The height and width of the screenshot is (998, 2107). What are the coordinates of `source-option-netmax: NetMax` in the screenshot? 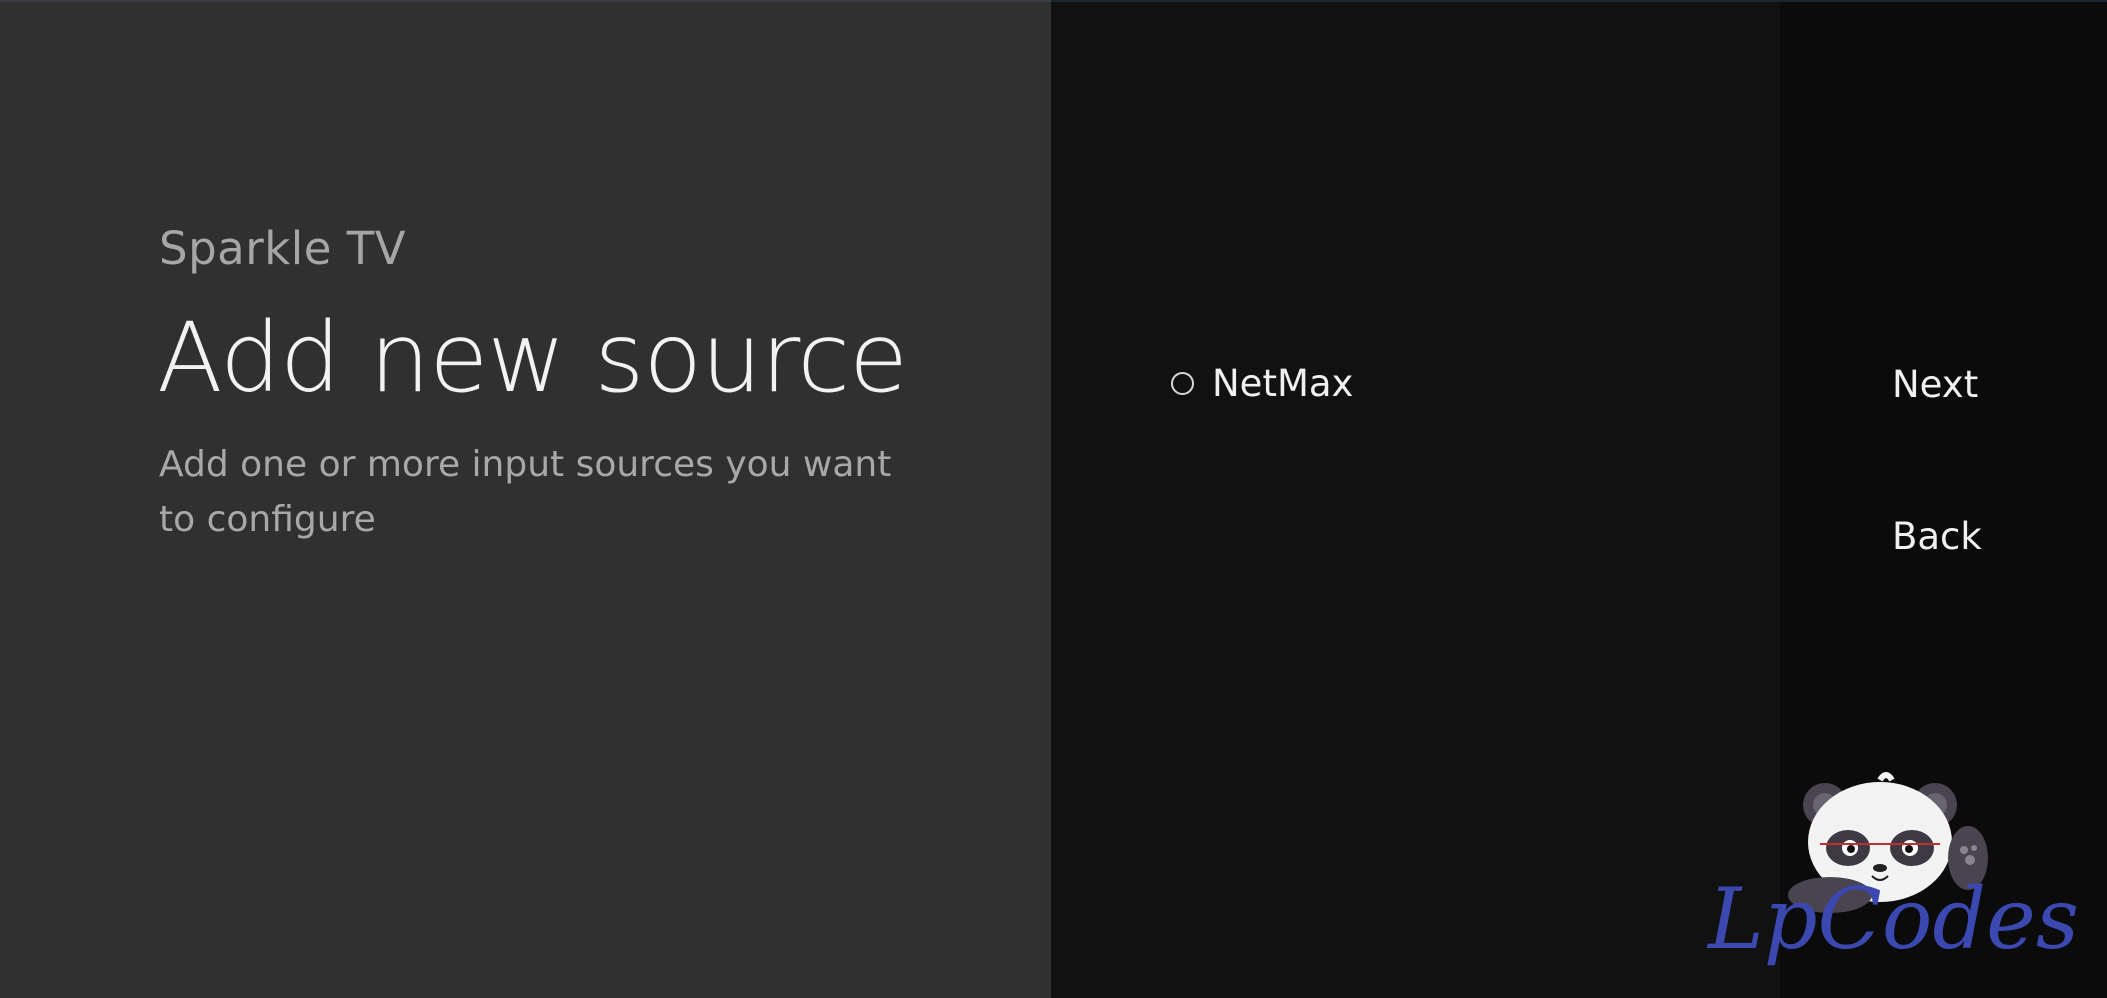 It's located at (1262, 383).